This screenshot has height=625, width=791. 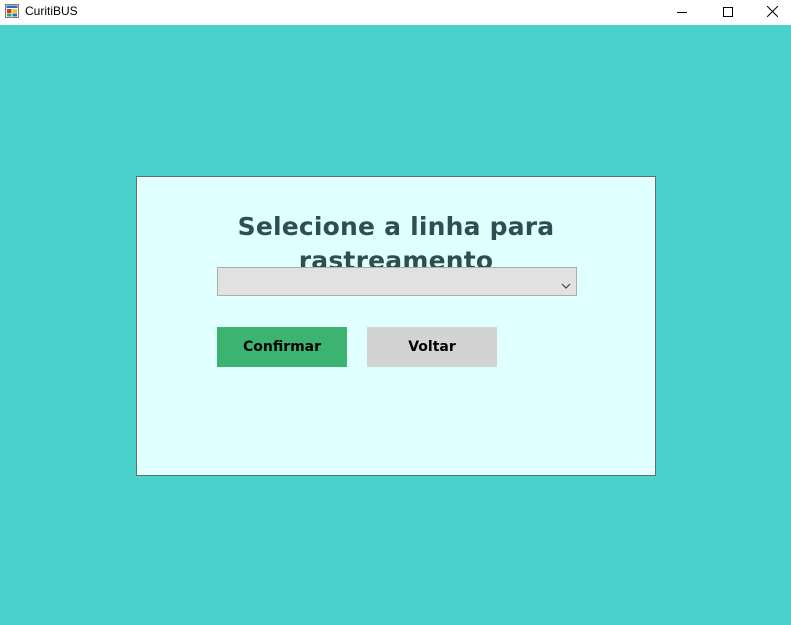 I want to click on minimize-icon, so click(x=682, y=13).